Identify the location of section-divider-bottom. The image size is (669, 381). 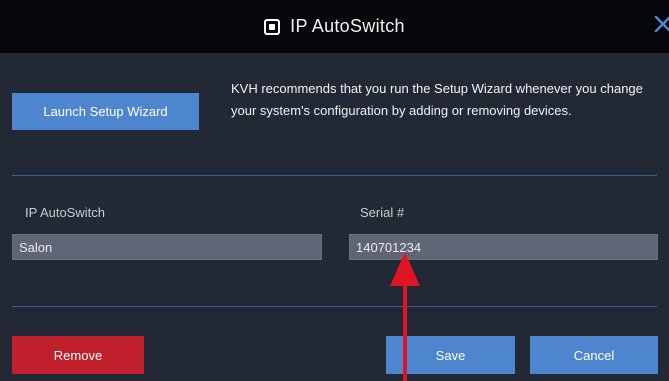
(334, 306).